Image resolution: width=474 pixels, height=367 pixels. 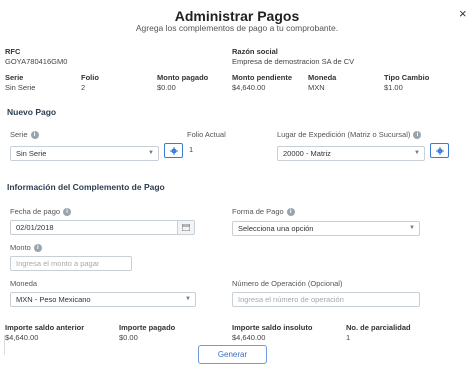 What do you see at coordinates (206, 134) in the screenshot?
I see `folio-actual-label: Folio Actual` at bounding box center [206, 134].